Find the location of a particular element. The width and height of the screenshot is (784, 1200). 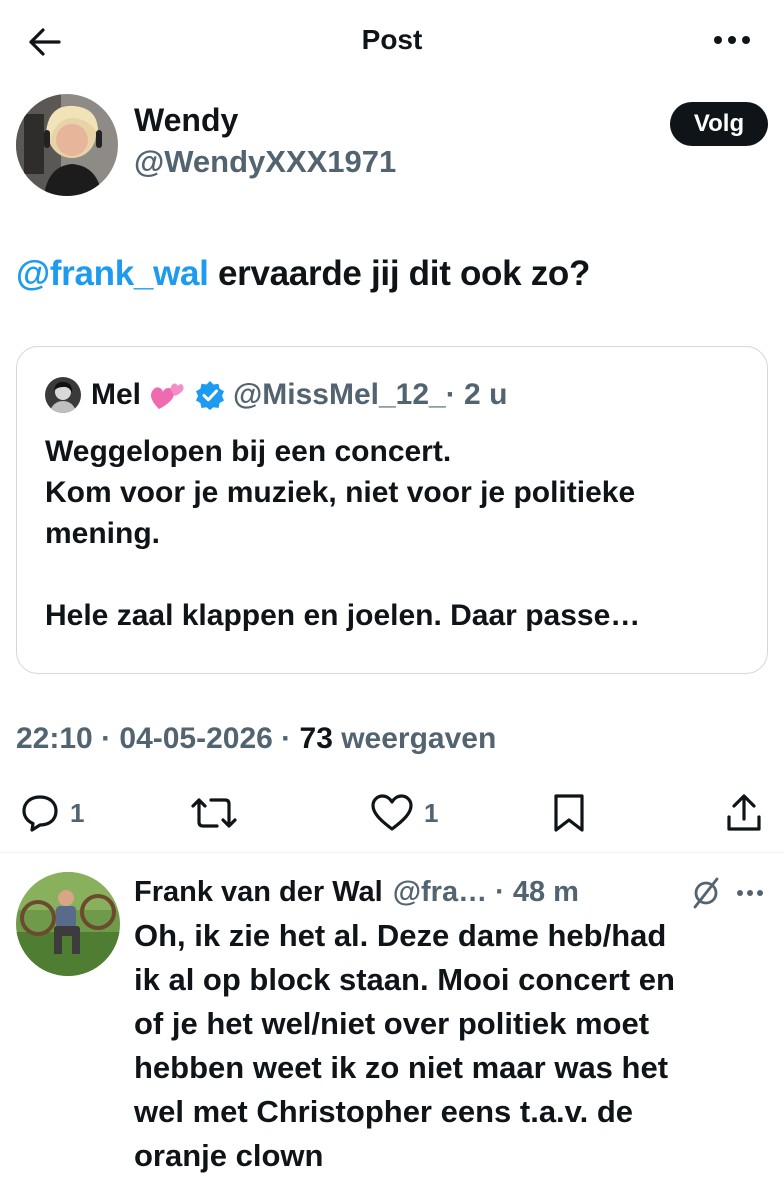

share-button is located at coordinates (744, 813).